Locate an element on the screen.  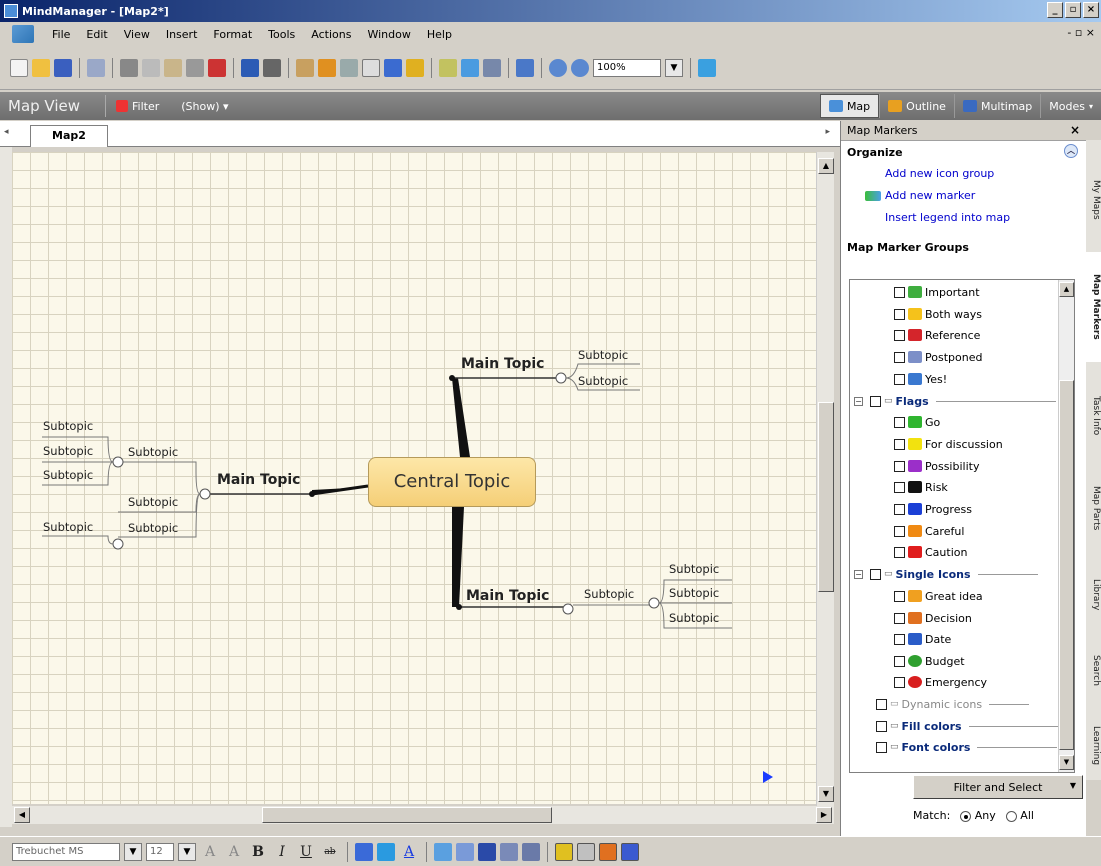
marker-list-scrollbar: ▲ ▼ is located at coordinates (1066, 526).